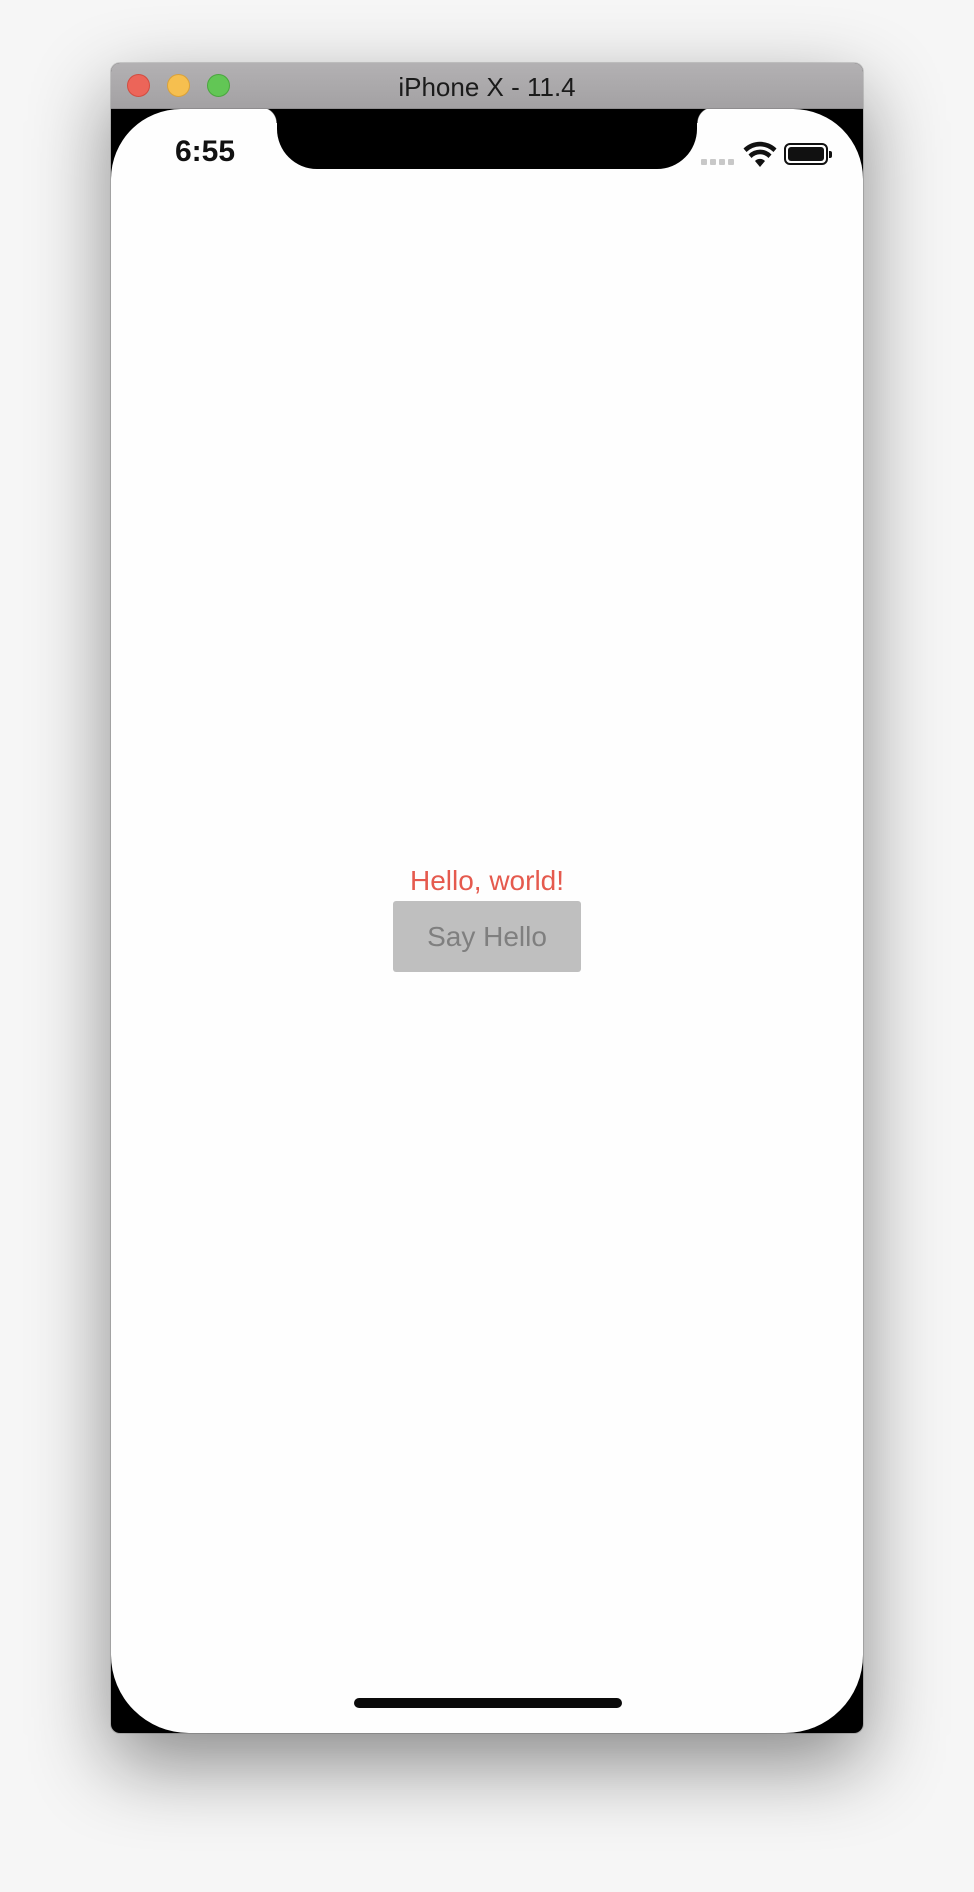  I want to click on status-bar-time: 6:55, so click(205, 151).